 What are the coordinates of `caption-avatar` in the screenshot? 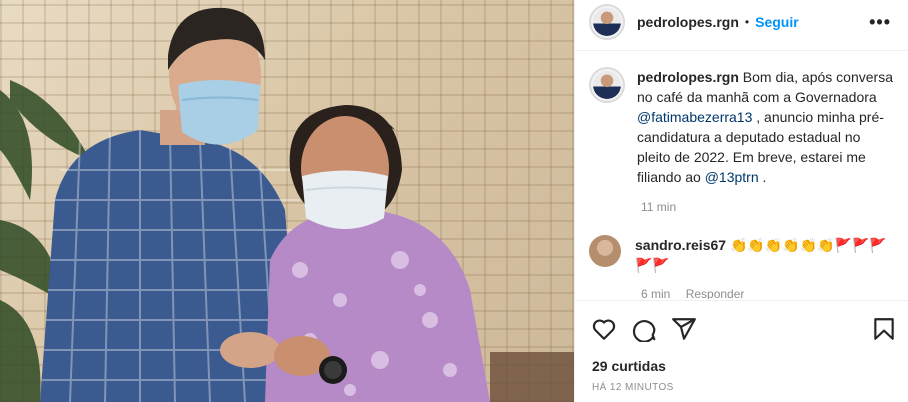 It's located at (607, 85).